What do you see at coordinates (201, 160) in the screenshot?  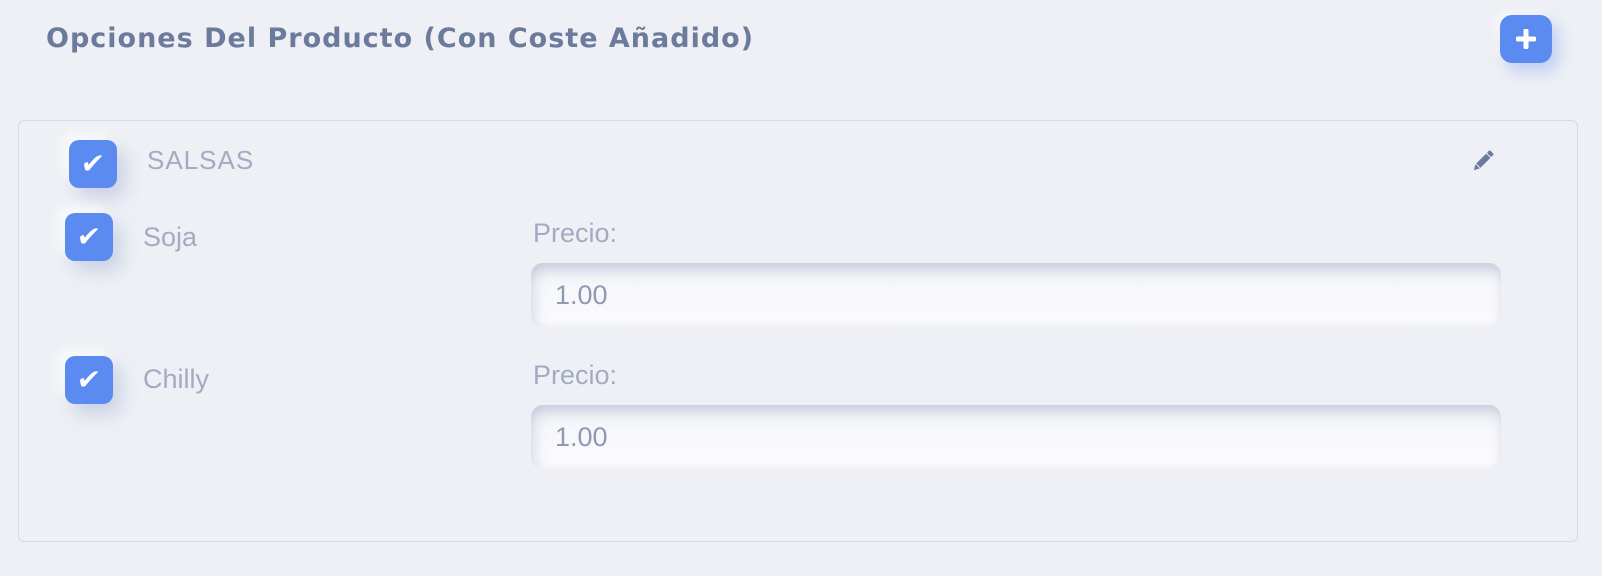 I see `group-name: SALSAS` at bounding box center [201, 160].